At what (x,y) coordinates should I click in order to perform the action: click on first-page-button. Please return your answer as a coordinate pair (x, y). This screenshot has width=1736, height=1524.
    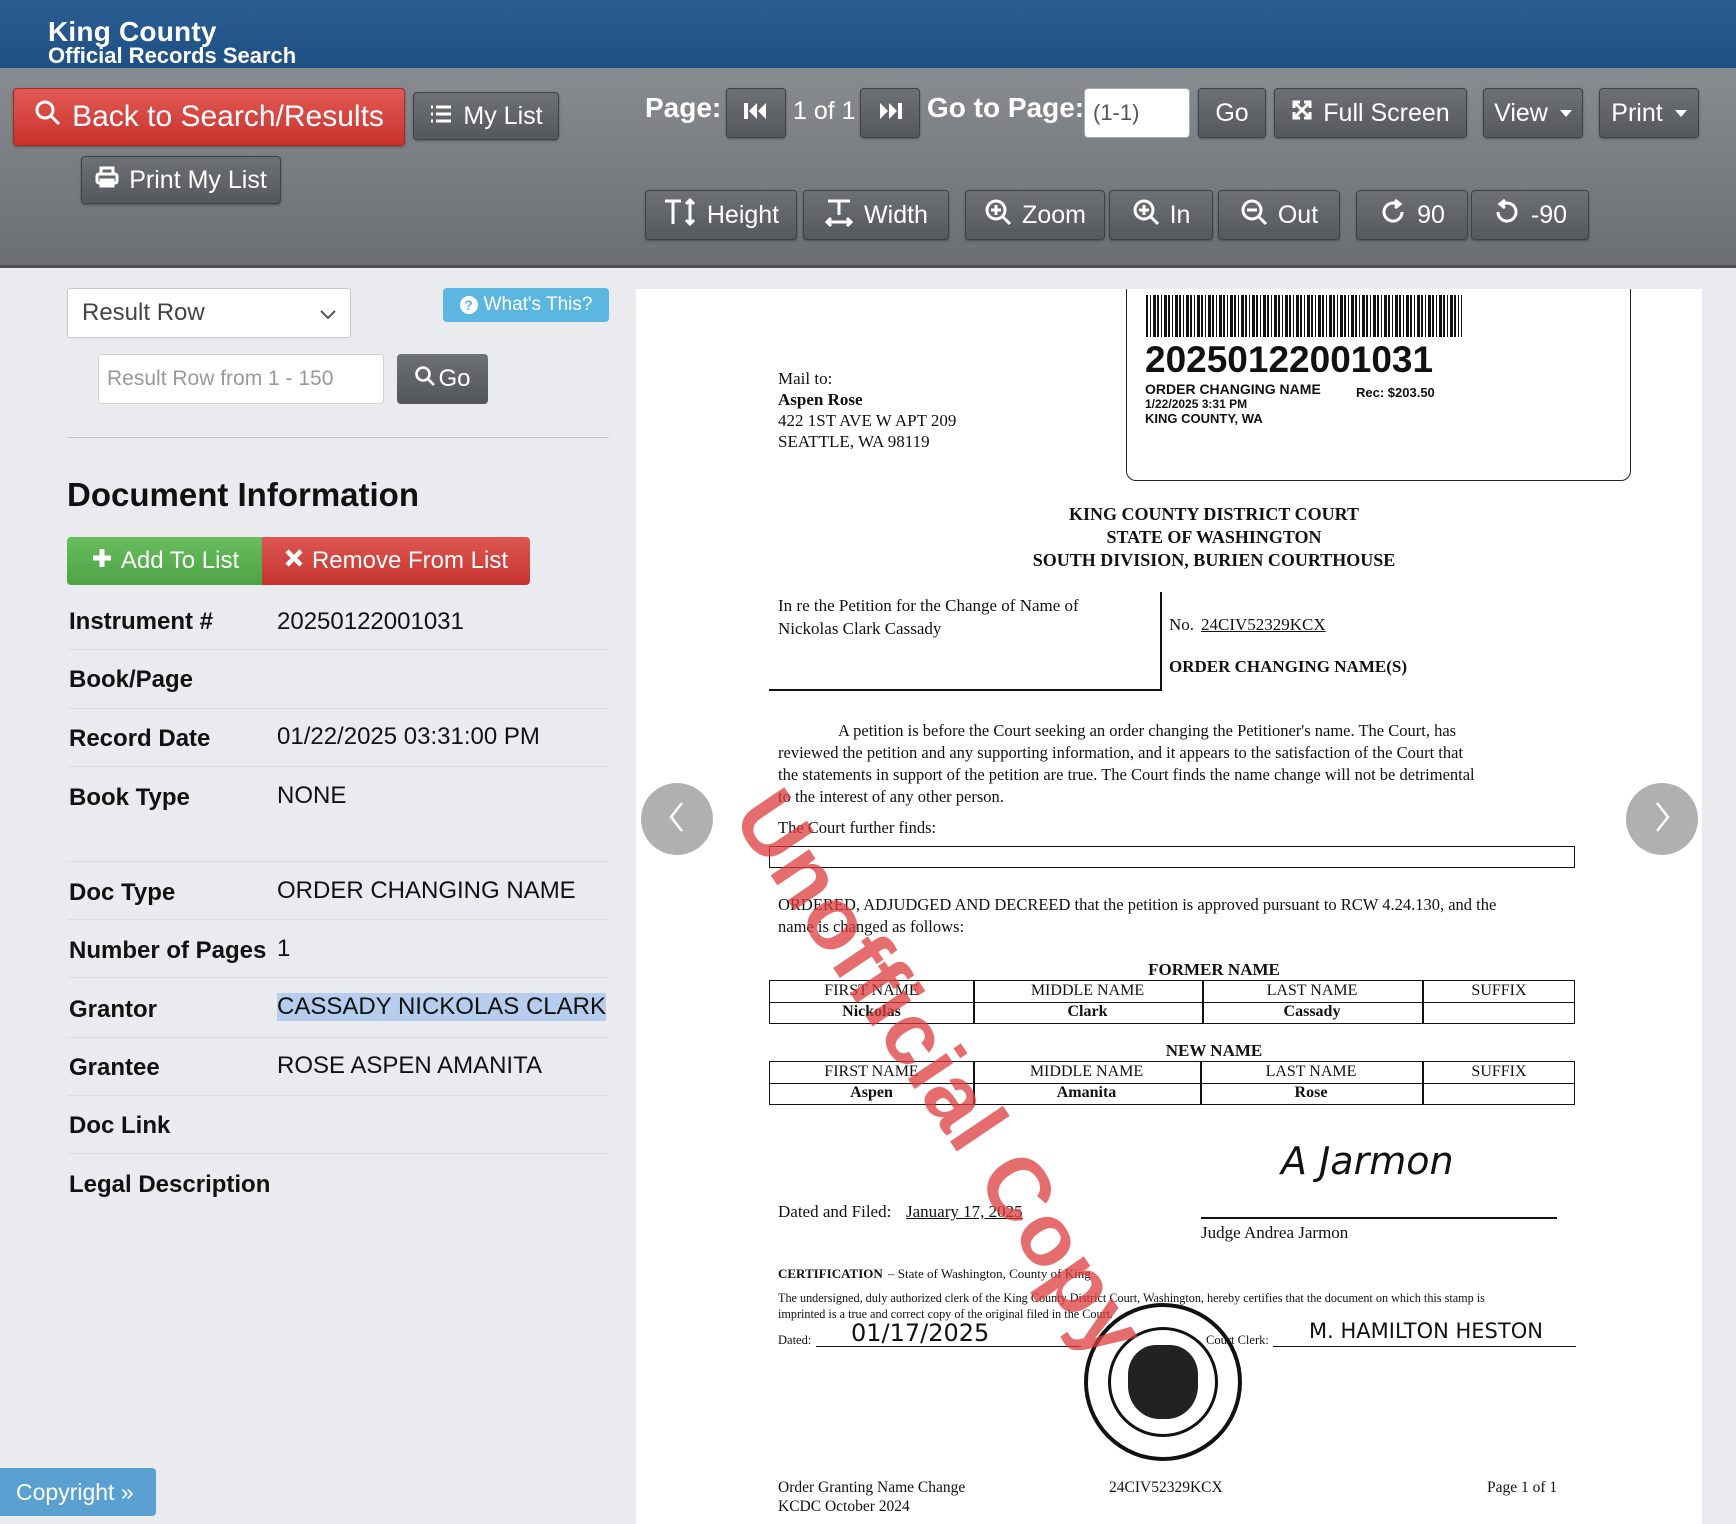
    Looking at the image, I should click on (756, 113).